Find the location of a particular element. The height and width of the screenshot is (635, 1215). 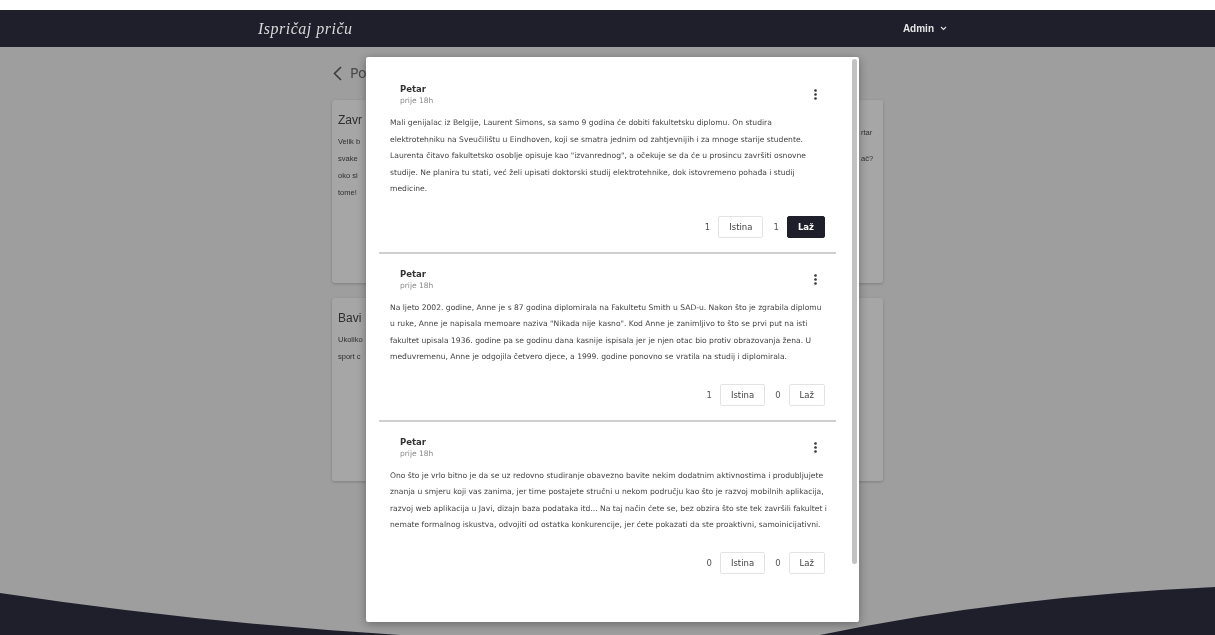

chevron-down-icon is located at coordinates (943, 28).